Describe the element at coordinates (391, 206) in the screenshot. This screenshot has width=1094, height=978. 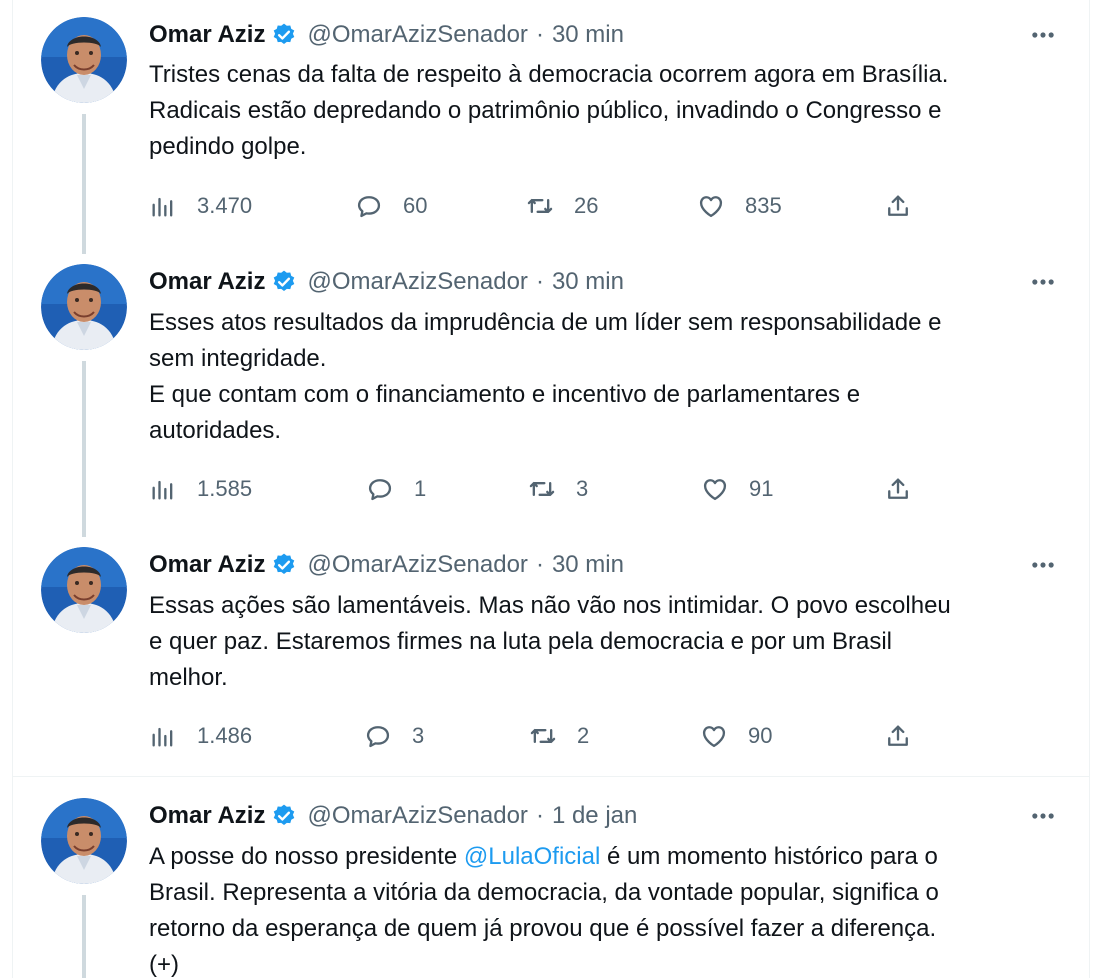
I see `reply-button: 60` at that location.